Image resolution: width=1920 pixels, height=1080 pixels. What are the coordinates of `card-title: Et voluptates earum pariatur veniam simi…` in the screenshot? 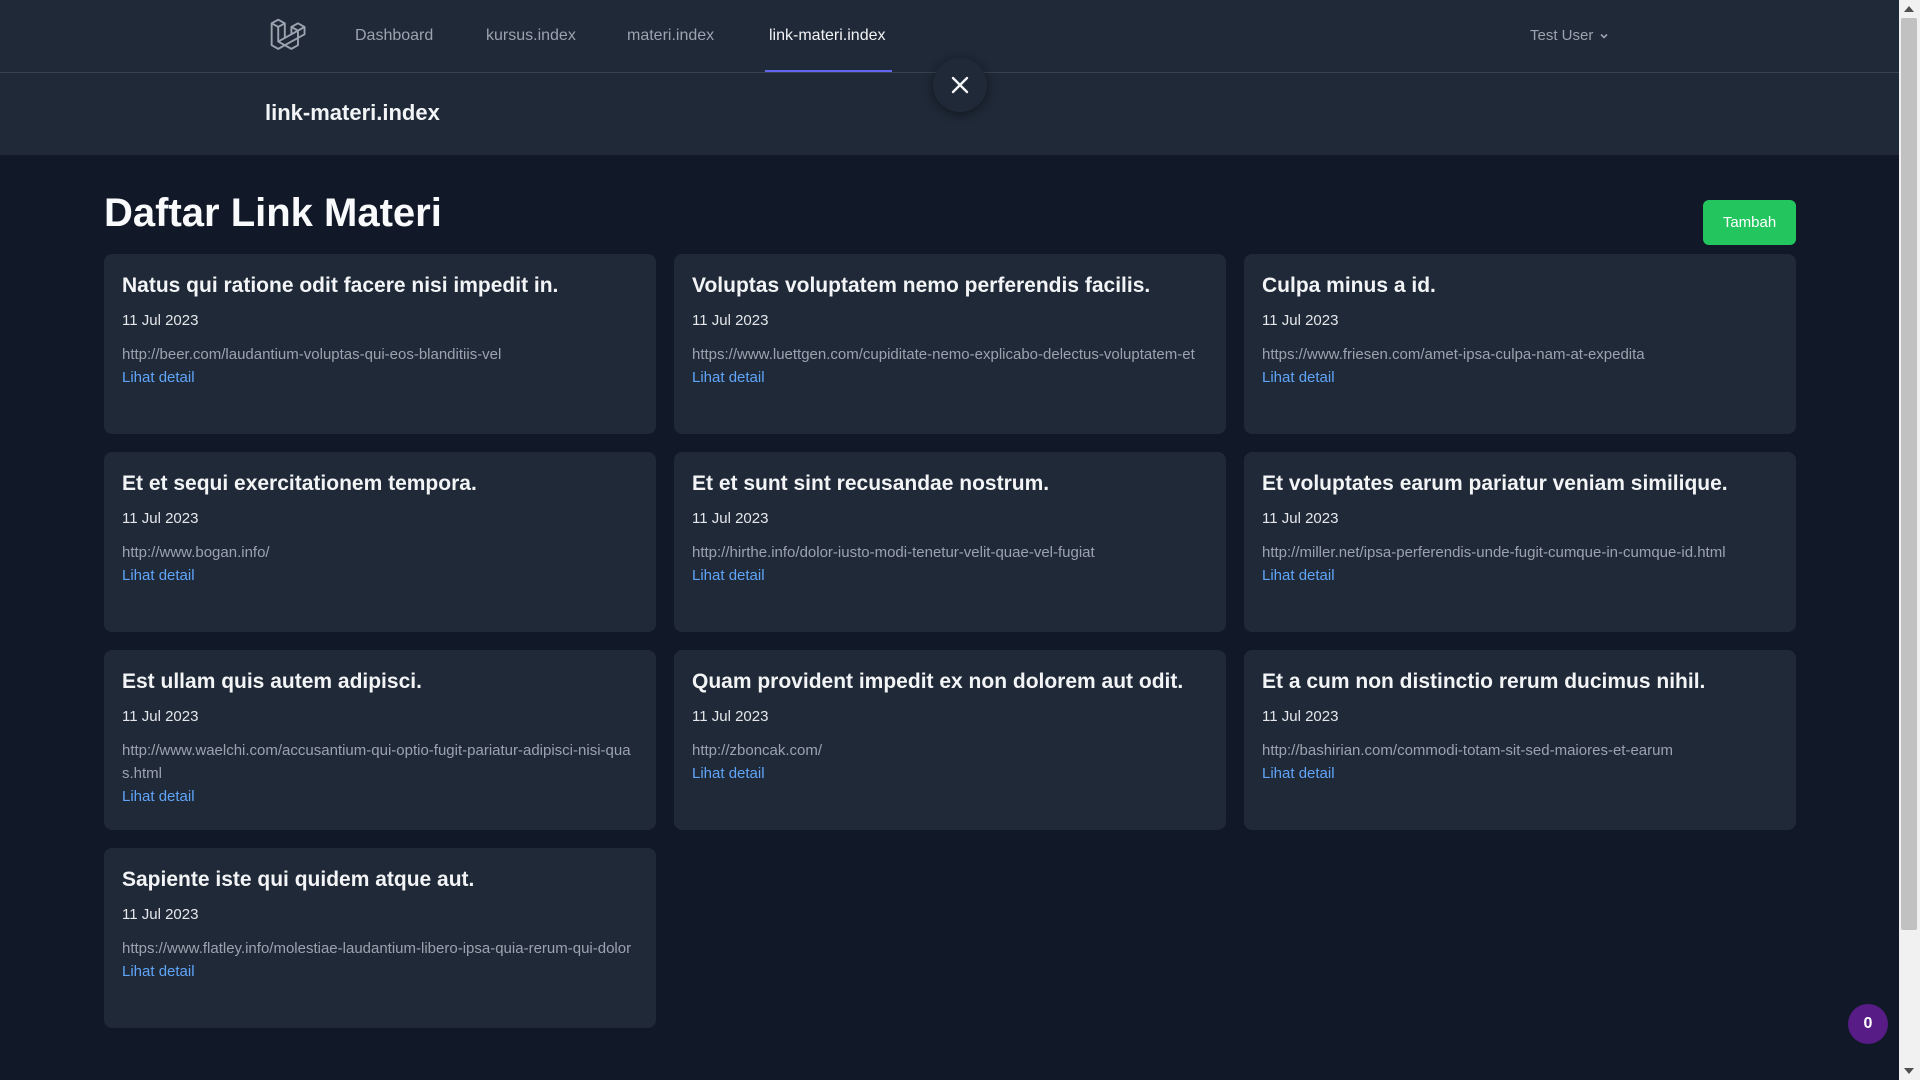 It's located at (1495, 483).